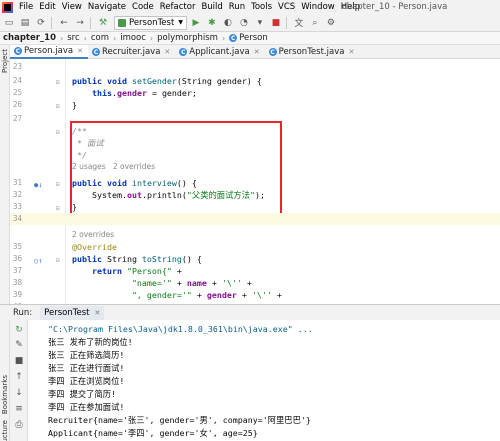  I want to click on forward-icon: →, so click(80, 23).